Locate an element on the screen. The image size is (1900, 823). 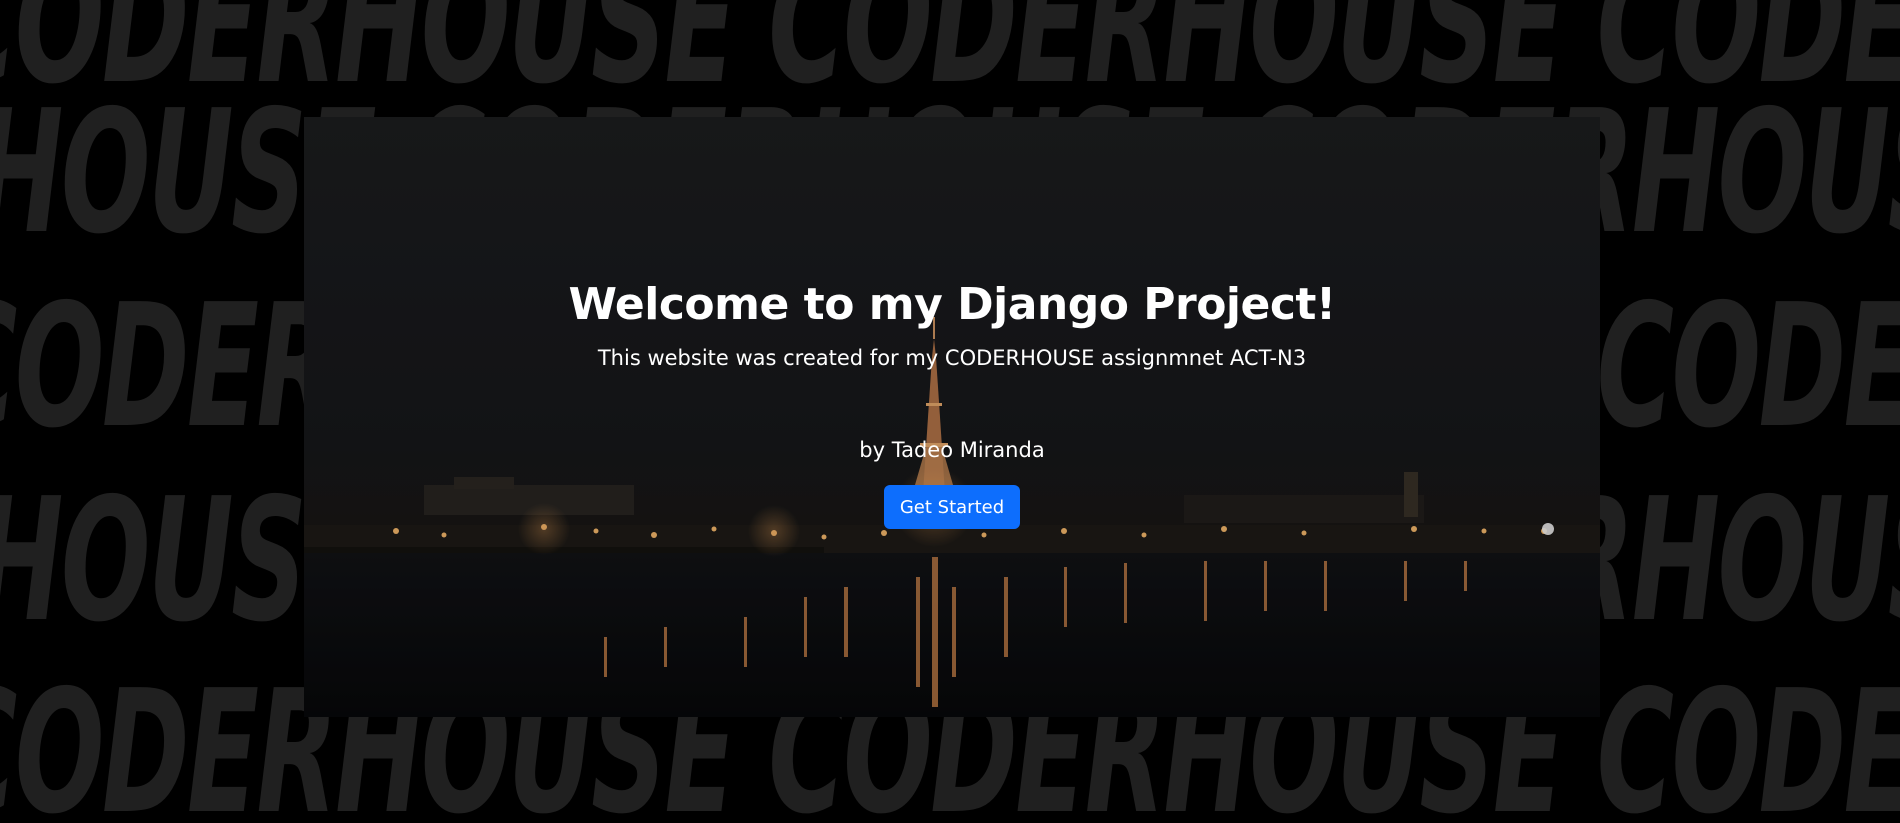
get-started-button: Get Started is located at coordinates (952, 507).